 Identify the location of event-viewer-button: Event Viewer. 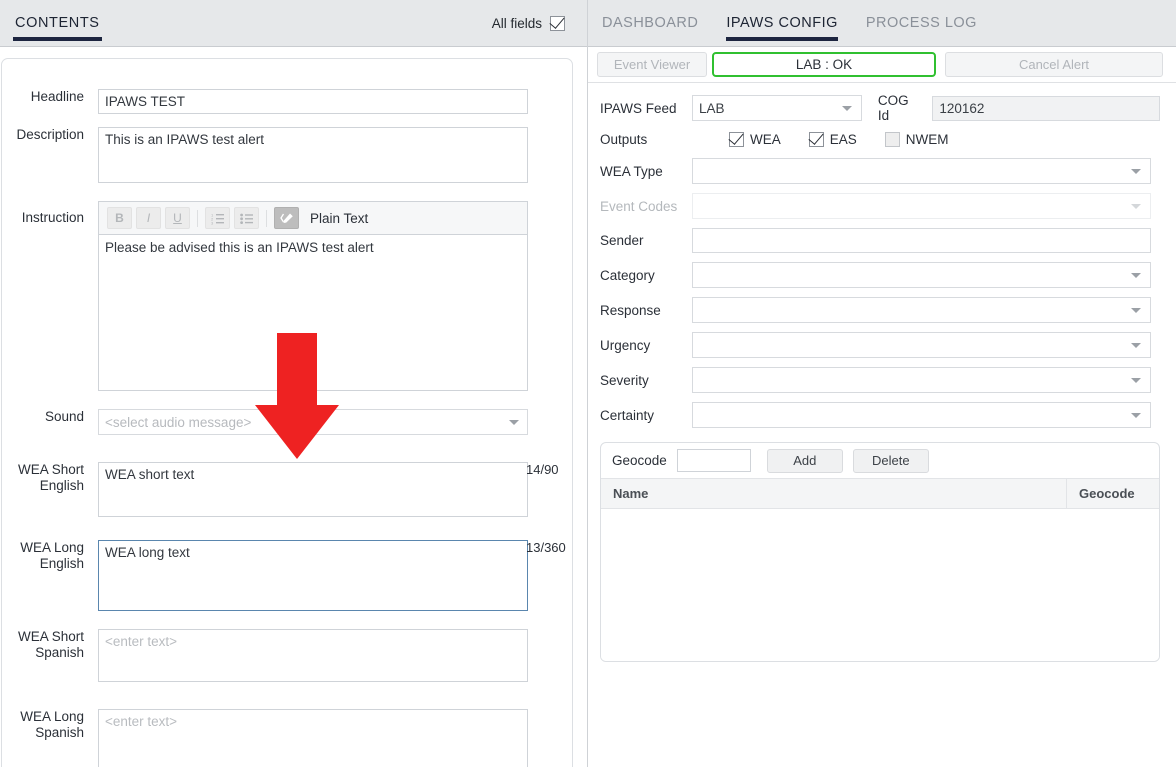
(652, 64).